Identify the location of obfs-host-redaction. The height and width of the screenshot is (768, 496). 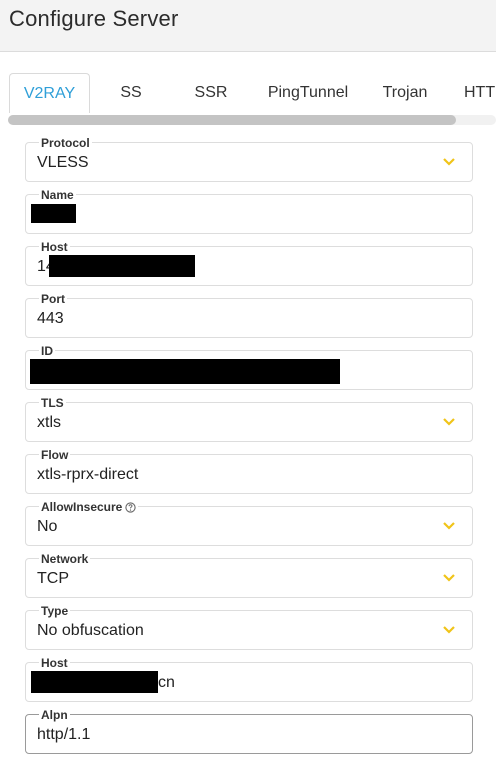
(94, 682).